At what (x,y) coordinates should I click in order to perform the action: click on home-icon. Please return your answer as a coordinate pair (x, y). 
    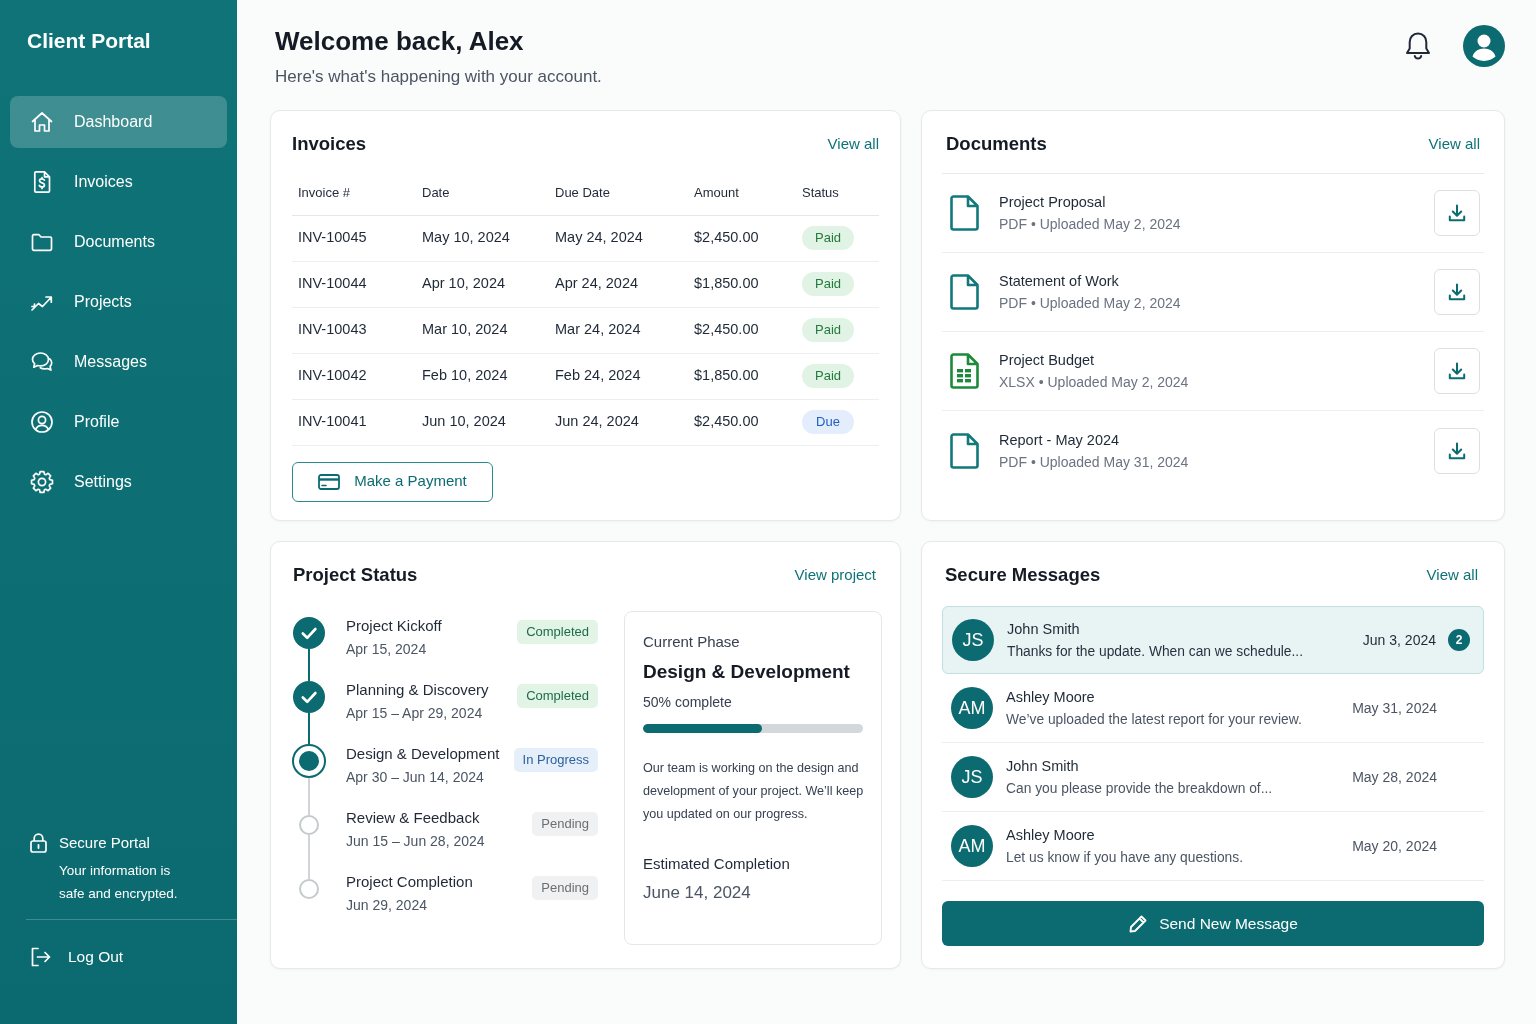
    Looking at the image, I should click on (42, 122).